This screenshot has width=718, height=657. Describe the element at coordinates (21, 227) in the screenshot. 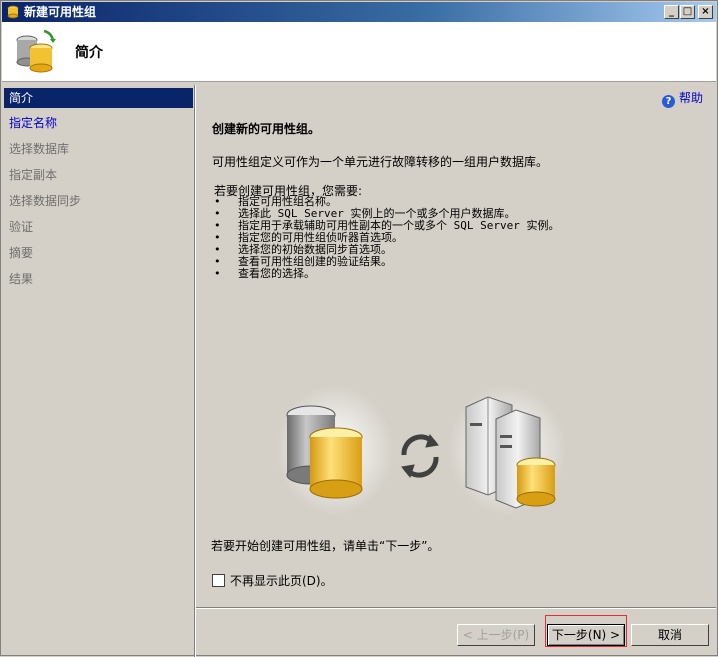

I see `nav-item-validation: 验证` at that location.